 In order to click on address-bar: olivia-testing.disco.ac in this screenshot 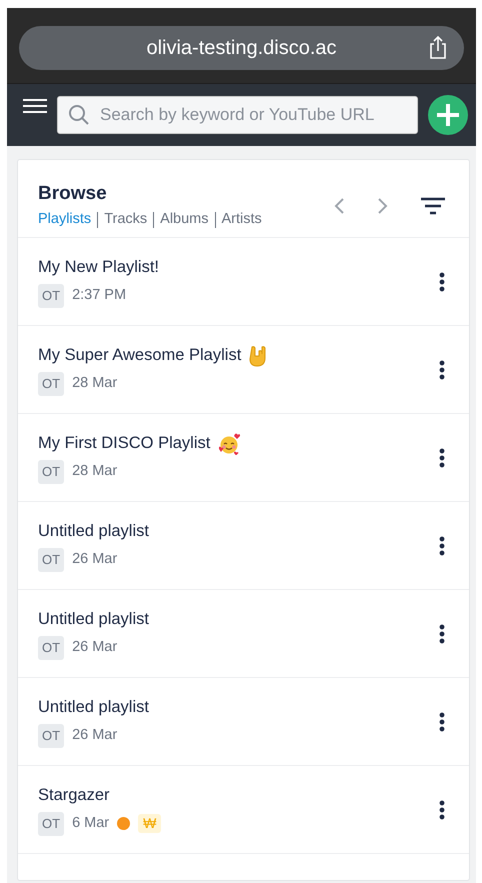, I will do `click(241, 48)`.